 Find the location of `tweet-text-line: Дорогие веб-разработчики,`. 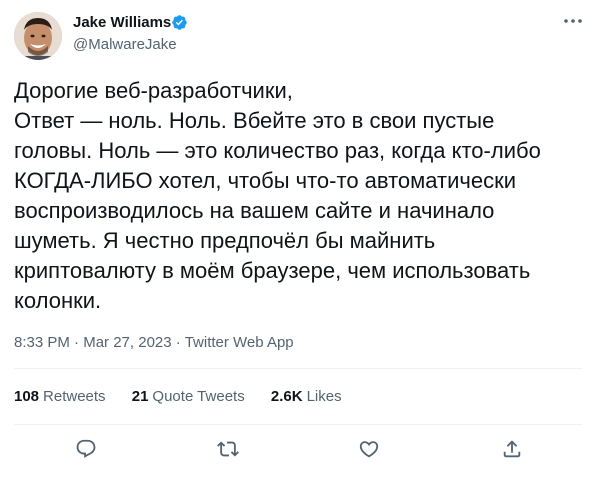

tweet-text-line: Дорогие веб-разработчики, is located at coordinates (153, 90).